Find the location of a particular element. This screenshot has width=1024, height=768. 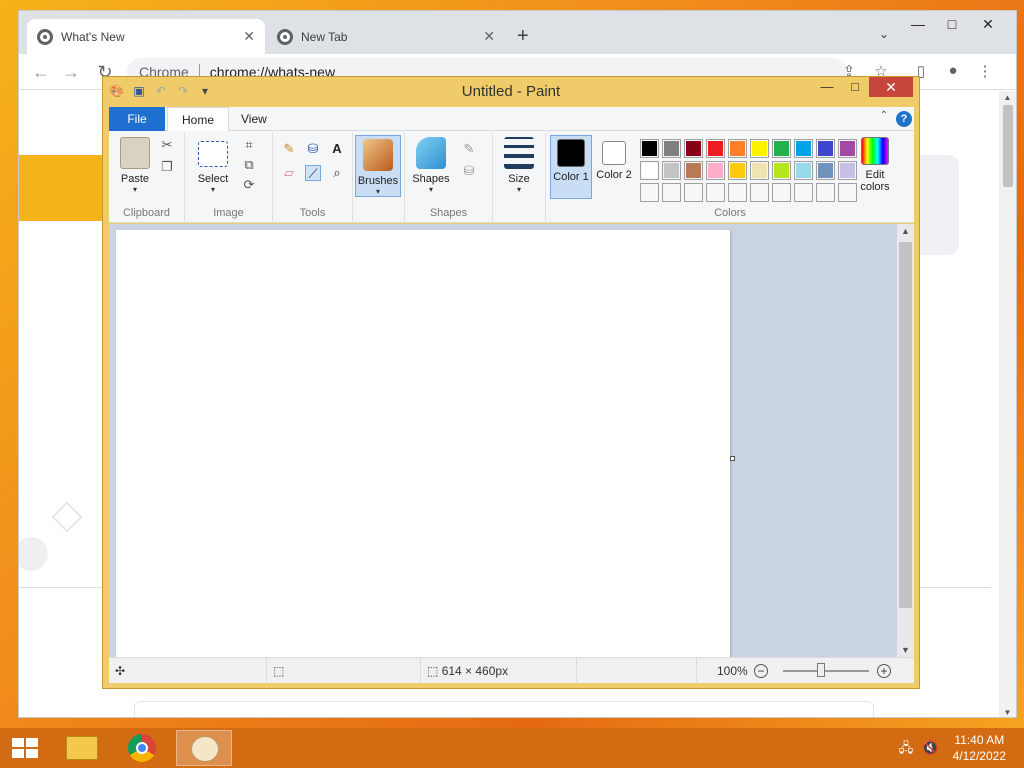

rotate-icon: ⟳ is located at coordinates (249, 185).